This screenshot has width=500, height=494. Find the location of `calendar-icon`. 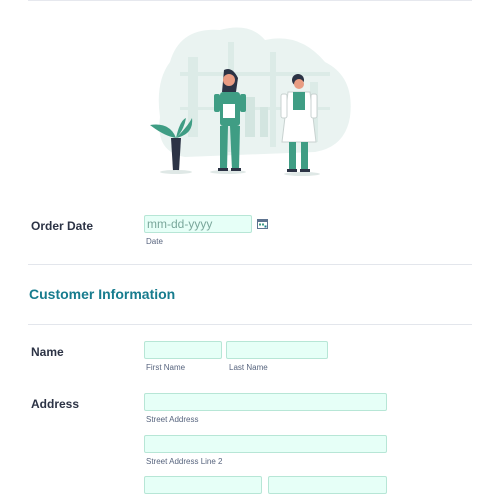

calendar-icon is located at coordinates (262, 224).